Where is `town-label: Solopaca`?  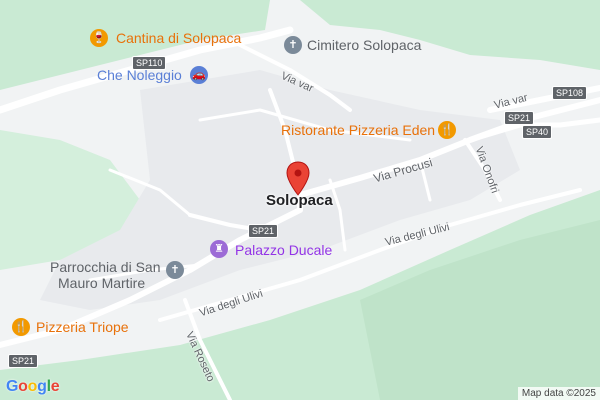
town-label: Solopaca is located at coordinates (299, 200).